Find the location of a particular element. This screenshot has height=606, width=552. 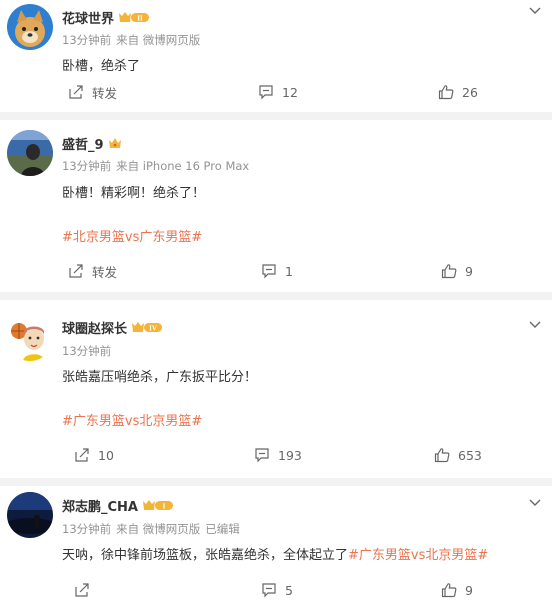

comment-body: 天呐，徐中锋前场篮板，张皓嘉绝杀，全体起立了 is located at coordinates (205, 555).